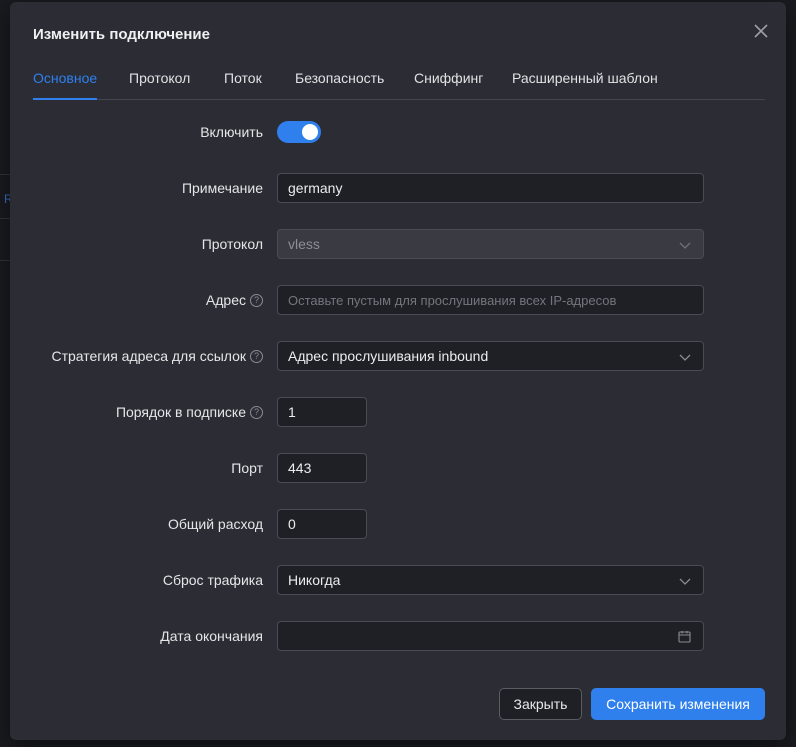 The width and height of the screenshot is (796, 747). Describe the element at coordinates (490, 636) in the screenshot. I see `expiry-date-picker` at that location.